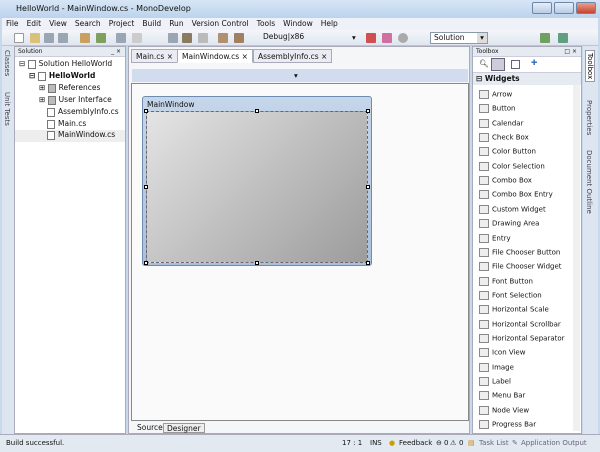 The height and width of the screenshot is (452, 600). I want to click on tree-references: ⊞ References, so click(69, 88).